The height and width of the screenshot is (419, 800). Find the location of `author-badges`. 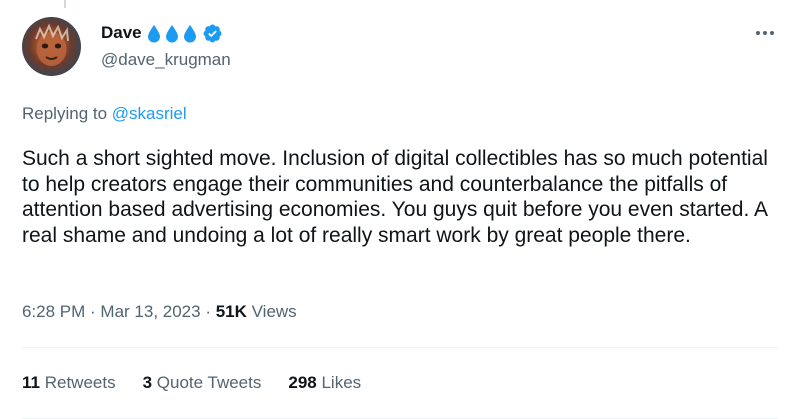

author-badges is located at coordinates (185, 33).